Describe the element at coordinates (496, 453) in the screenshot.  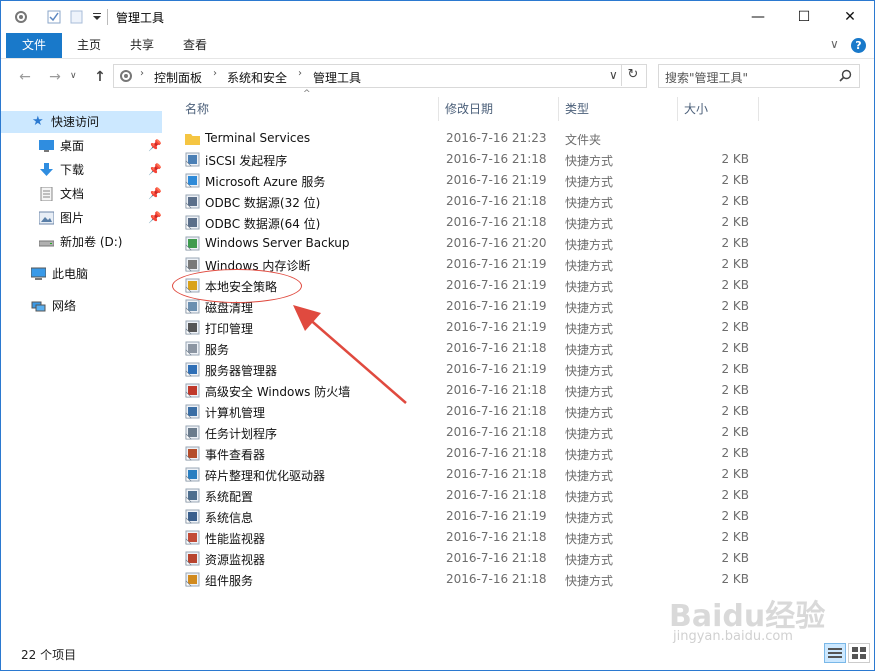
I see `file-date: 2016-7-16 21:18` at that location.